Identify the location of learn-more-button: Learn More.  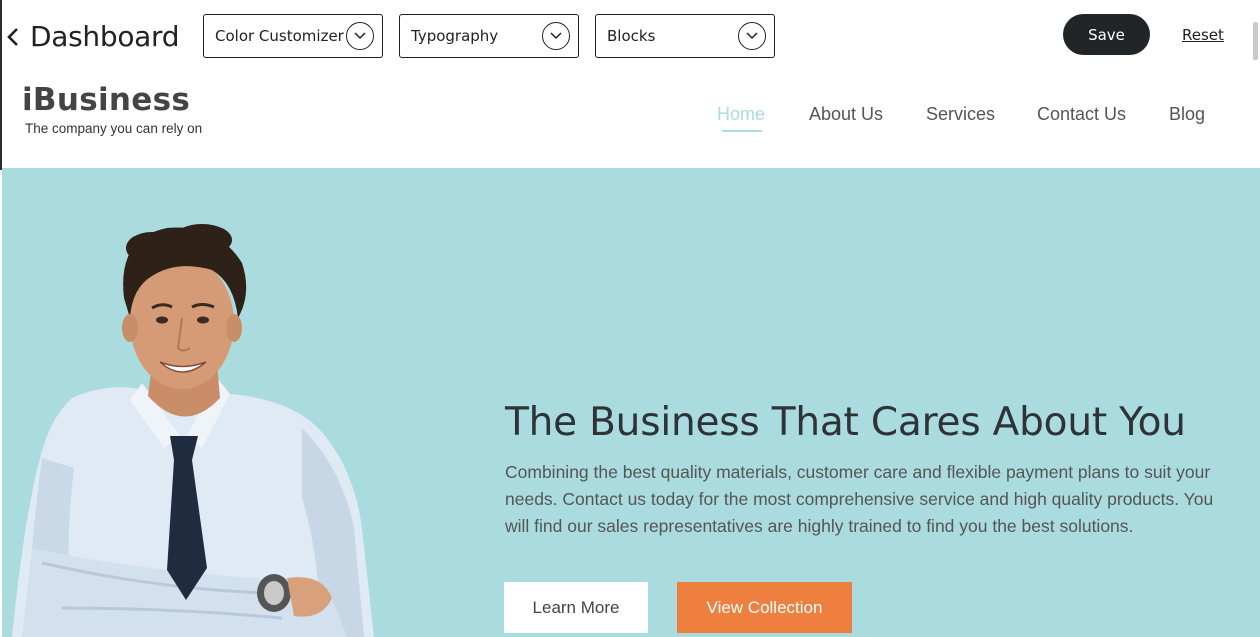
(576, 607).